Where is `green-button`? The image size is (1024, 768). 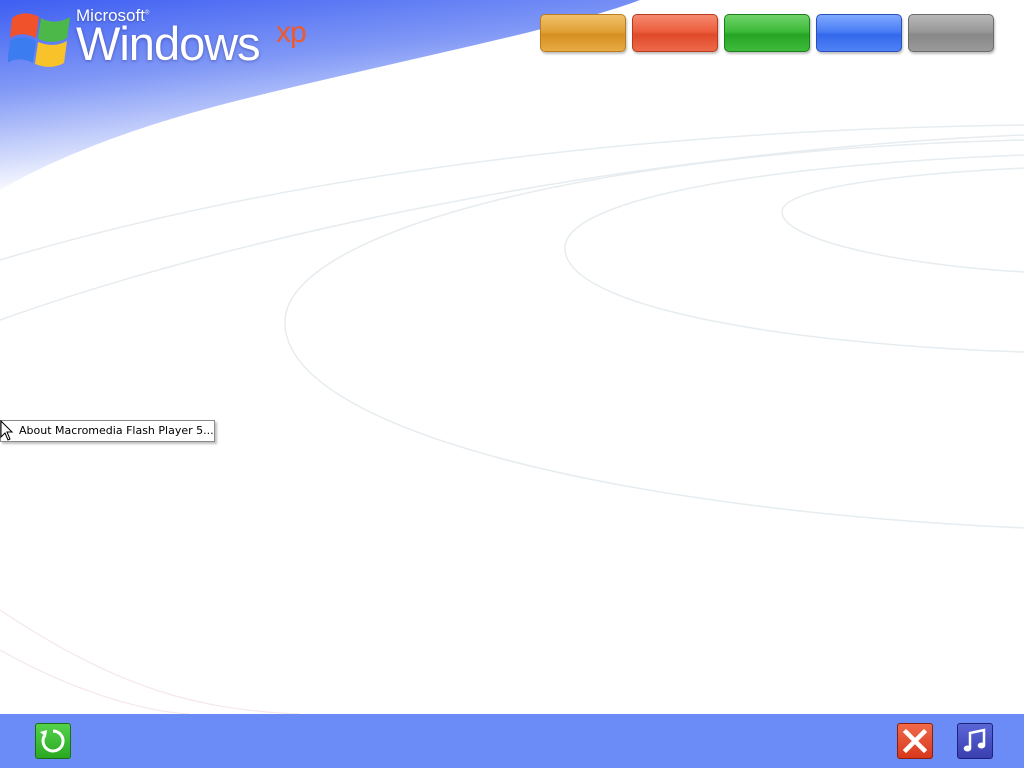
green-button is located at coordinates (767, 33).